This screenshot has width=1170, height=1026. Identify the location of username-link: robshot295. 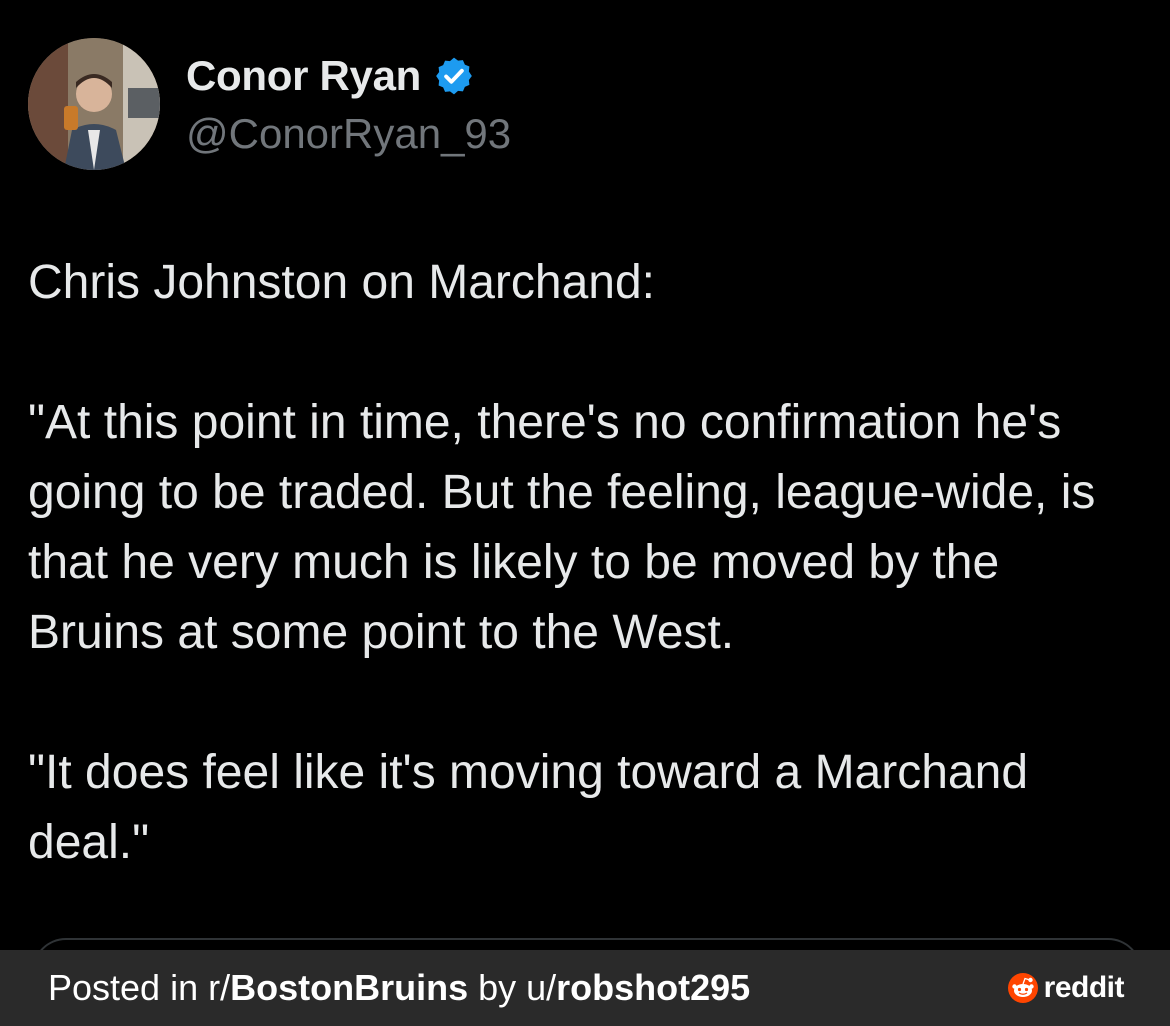
(653, 987).